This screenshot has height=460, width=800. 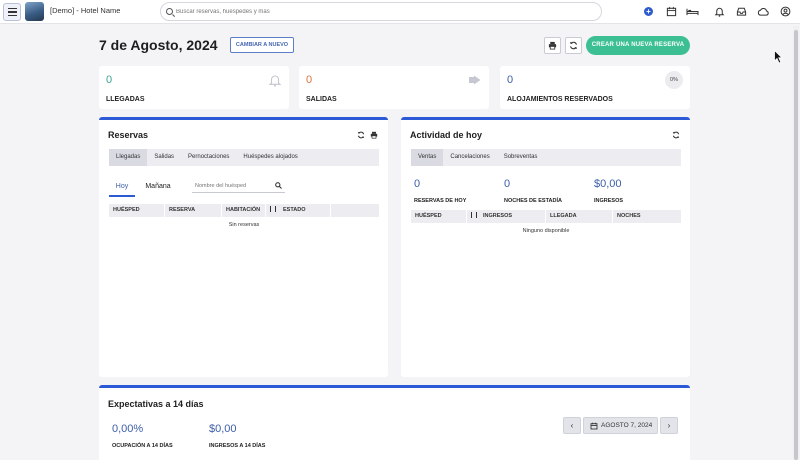 I want to click on search-bar, so click(x=381, y=11).